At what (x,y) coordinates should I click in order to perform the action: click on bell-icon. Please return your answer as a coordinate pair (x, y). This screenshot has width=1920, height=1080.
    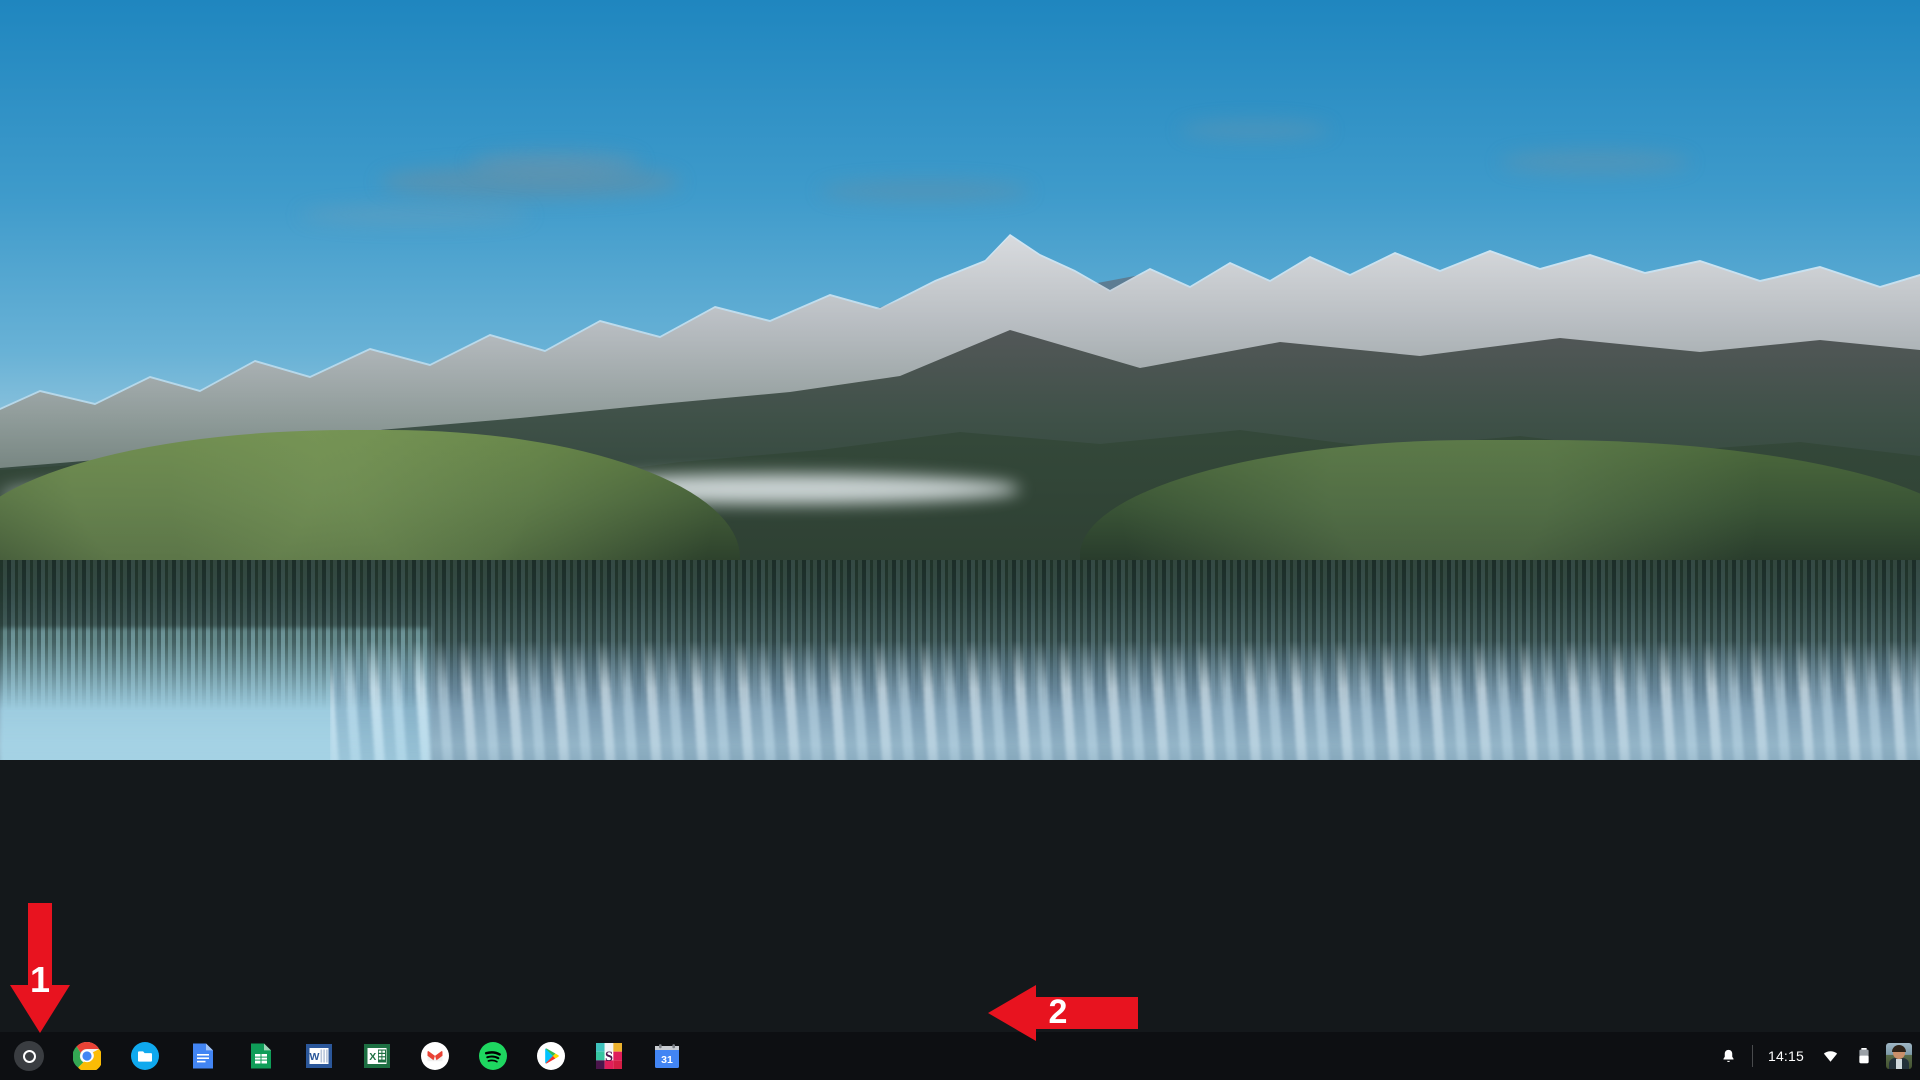
    Looking at the image, I should click on (1728, 1055).